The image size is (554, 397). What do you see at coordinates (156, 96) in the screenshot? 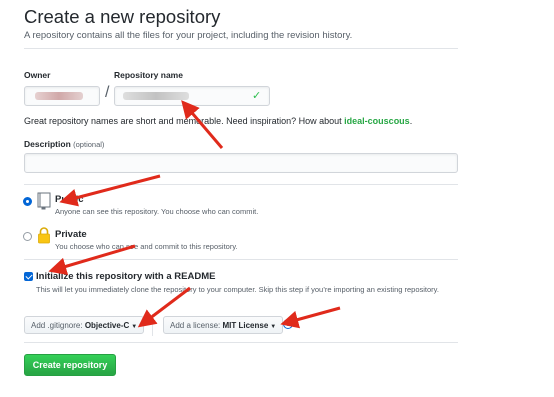
I see `repo-name-value-redacted` at bounding box center [156, 96].